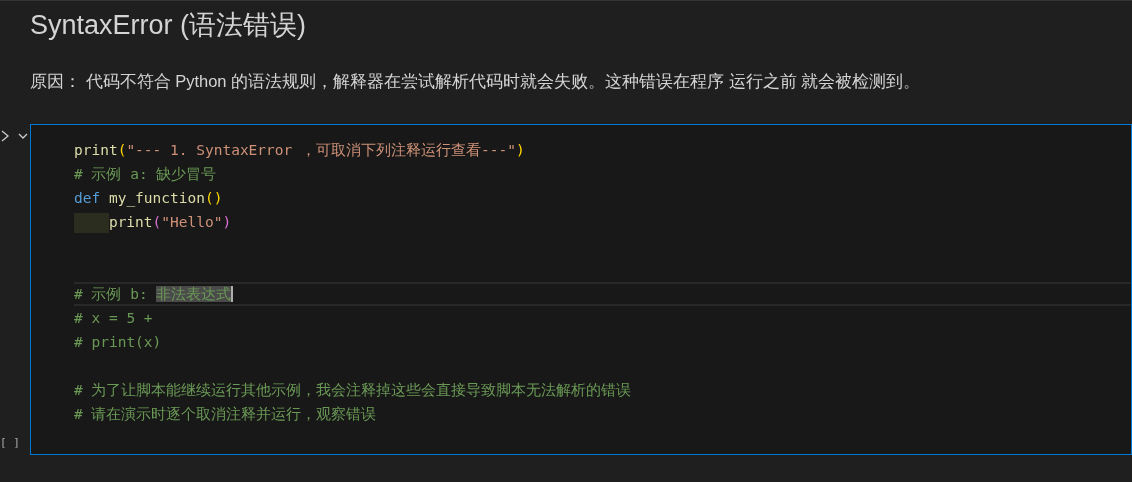 This screenshot has height=482, width=1132. I want to click on run-icon, so click(5, 136).